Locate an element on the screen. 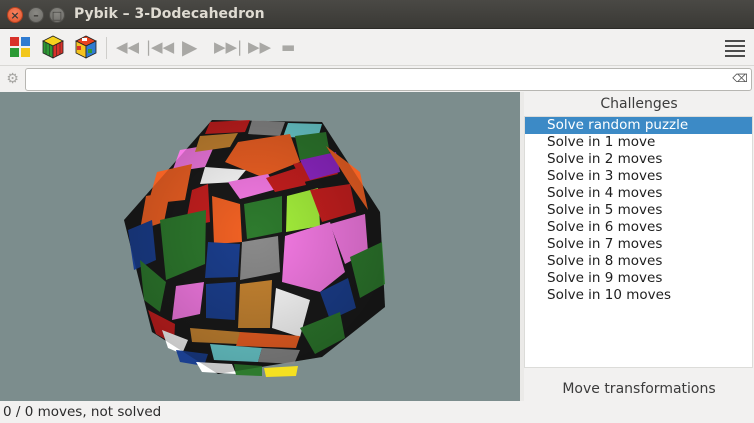 The image size is (754, 423). status-text: 0 / 0 moves, not solved is located at coordinates (82, 412).